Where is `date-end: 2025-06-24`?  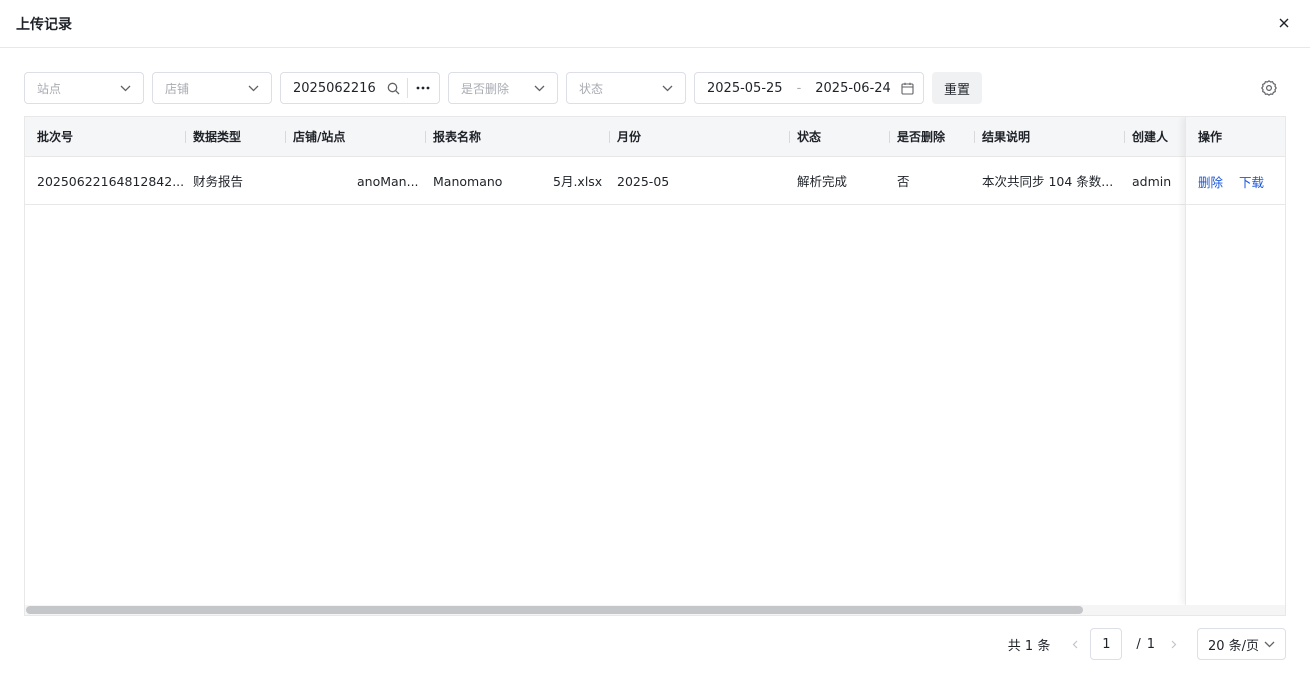
date-end: 2025-06-24 is located at coordinates (853, 88).